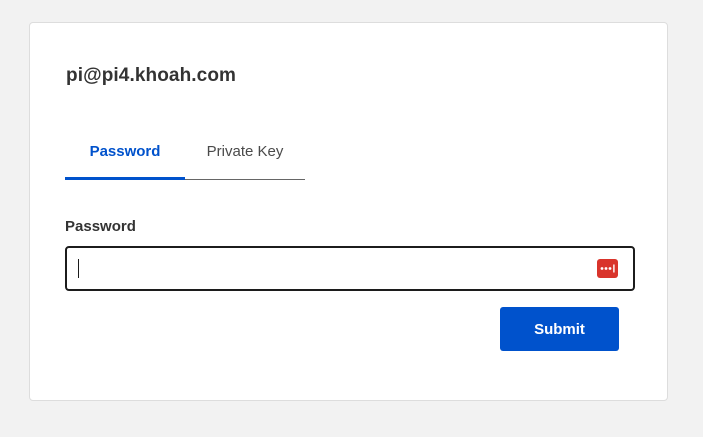 Image resolution: width=703 pixels, height=437 pixels. I want to click on auth-method-tabs: Password Private Key, so click(185, 155).